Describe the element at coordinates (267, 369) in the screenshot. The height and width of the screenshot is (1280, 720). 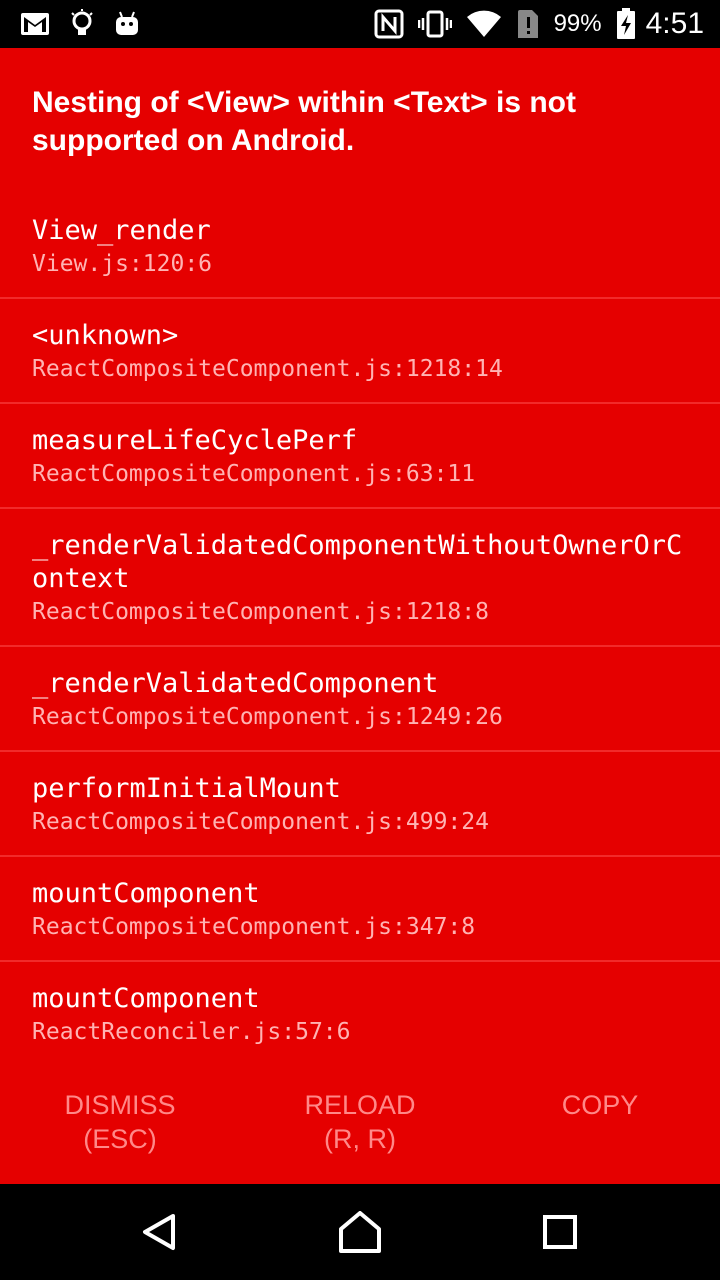
I see `frame-location: ReactCompositeComponent.js:1218:14` at that location.